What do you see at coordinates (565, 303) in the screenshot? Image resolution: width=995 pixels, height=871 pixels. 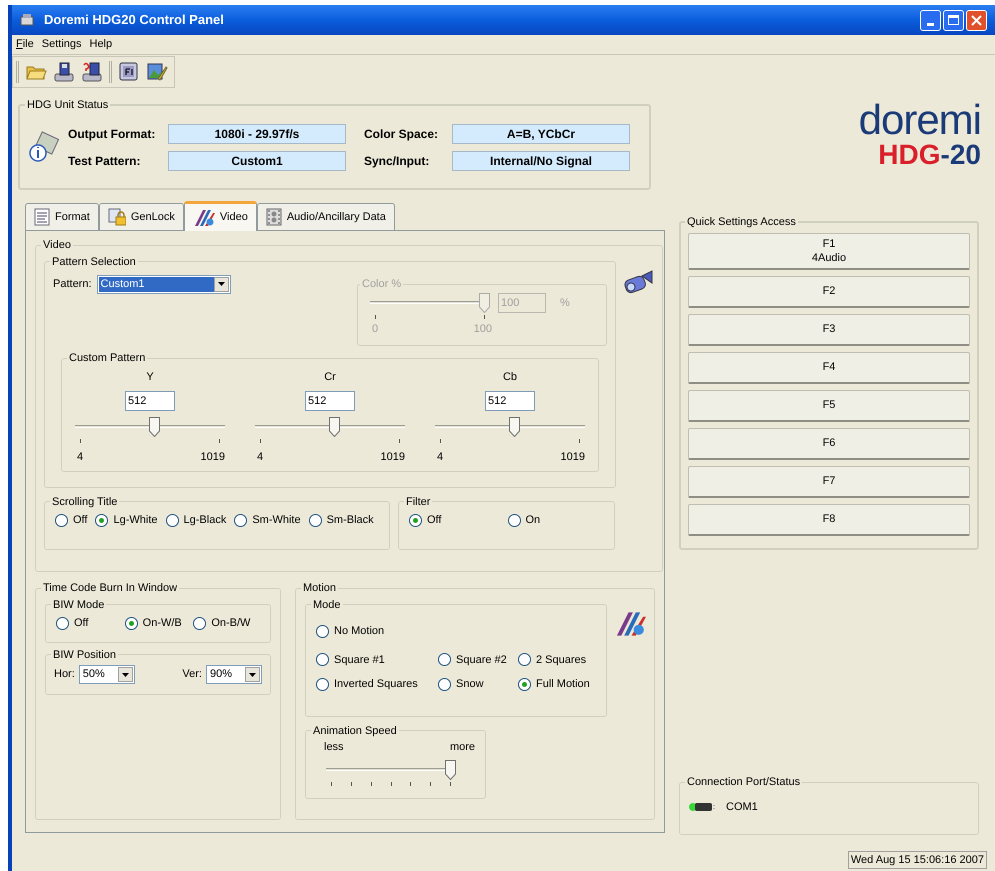 I see `unit-label: %` at bounding box center [565, 303].